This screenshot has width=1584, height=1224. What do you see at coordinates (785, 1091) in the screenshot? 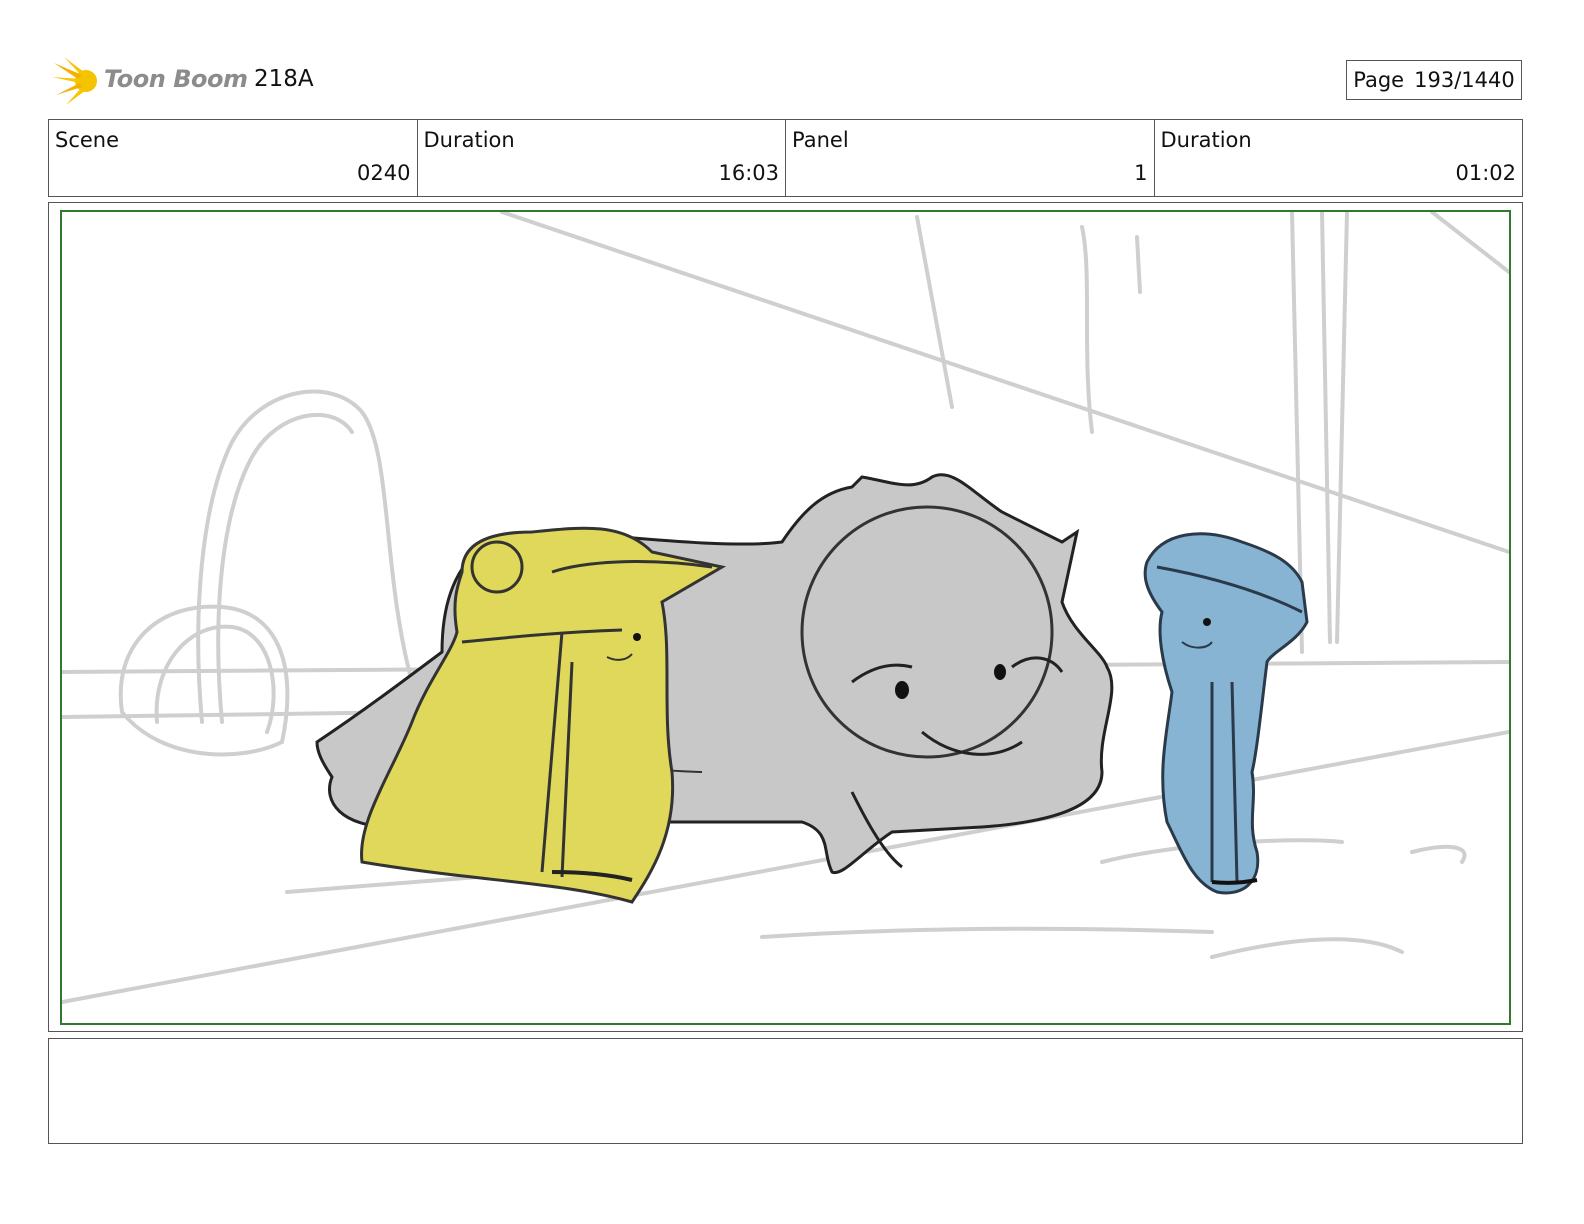
I see `panel-notes-box` at bounding box center [785, 1091].